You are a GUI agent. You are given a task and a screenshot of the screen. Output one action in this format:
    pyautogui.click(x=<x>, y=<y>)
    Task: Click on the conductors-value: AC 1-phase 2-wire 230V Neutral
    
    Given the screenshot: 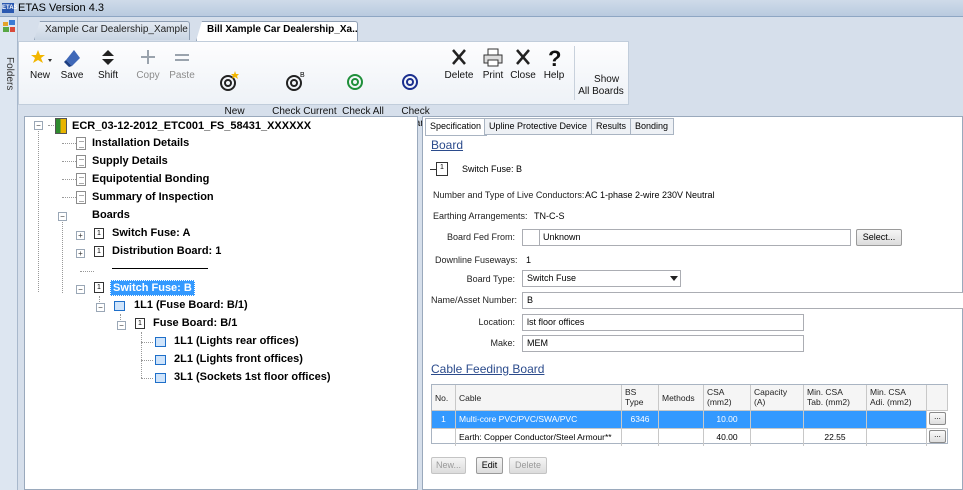 What is the action you would take?
    pyautogui.click(x=650, y=195)
    